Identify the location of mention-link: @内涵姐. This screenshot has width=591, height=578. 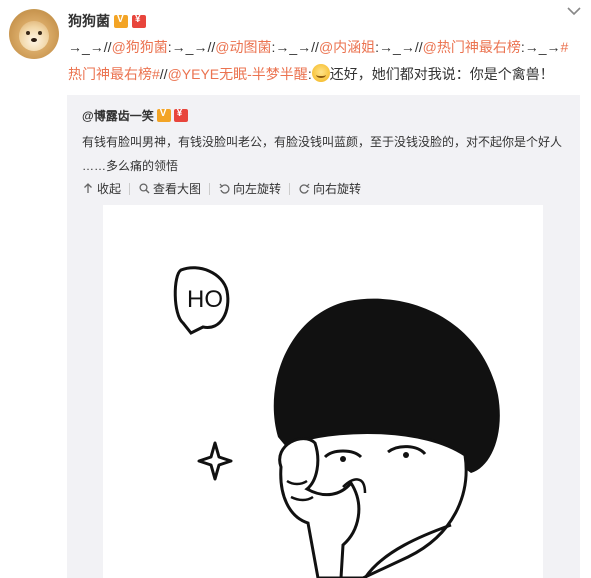
(347, 47).